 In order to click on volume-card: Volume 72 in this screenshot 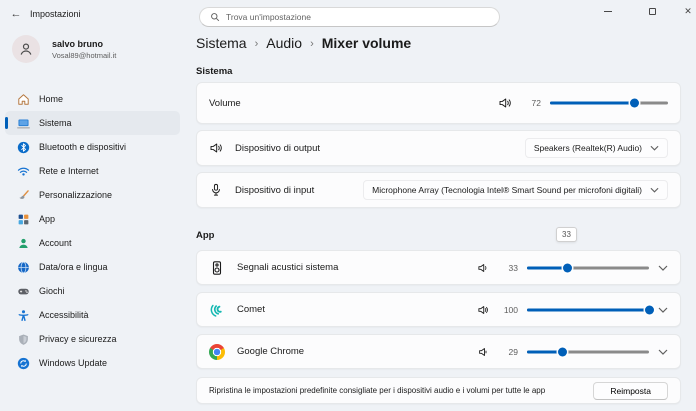, I will do `click(438, 103)`.